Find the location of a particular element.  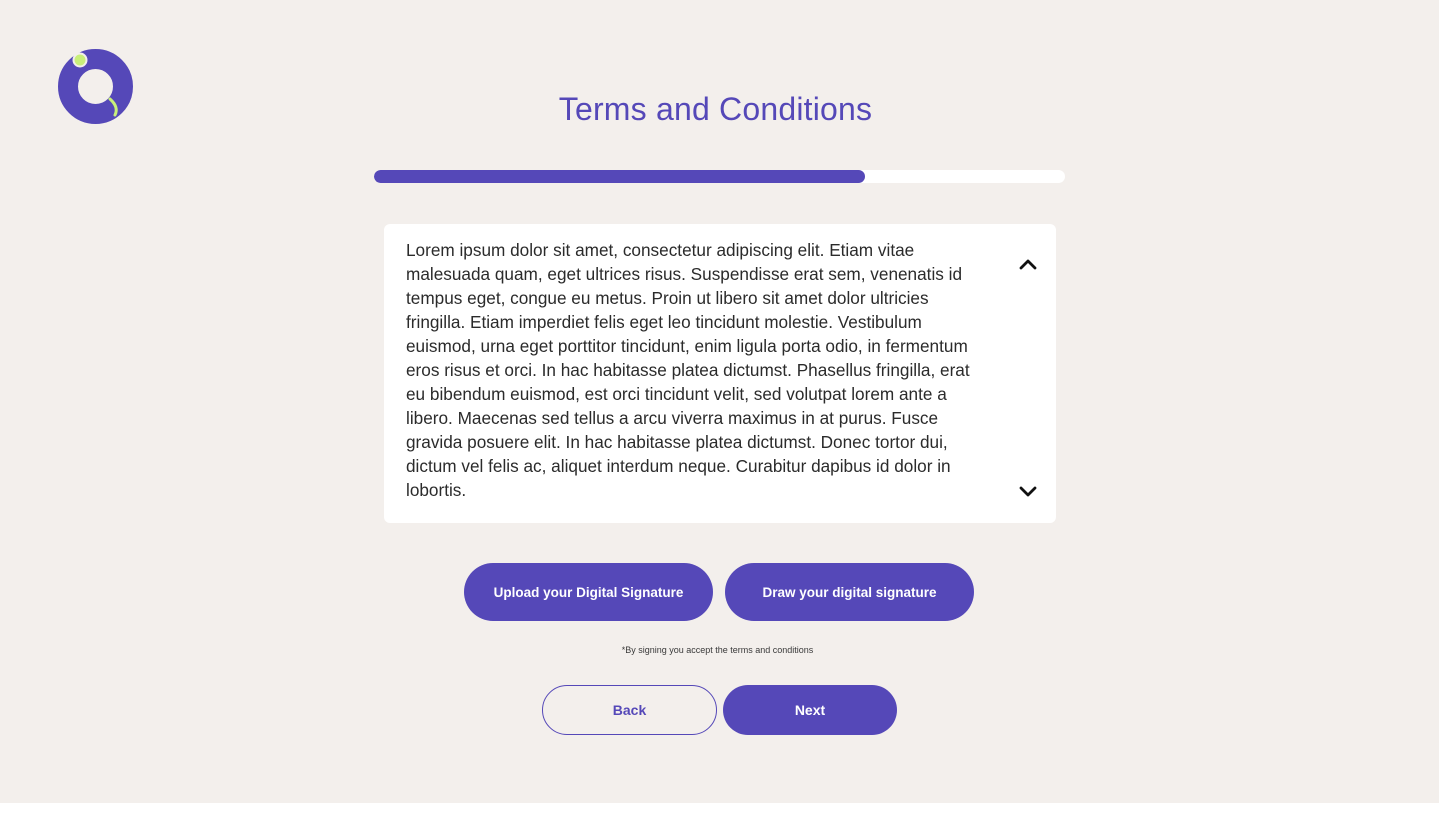

progress-bar is located at coordinates (719, 176).